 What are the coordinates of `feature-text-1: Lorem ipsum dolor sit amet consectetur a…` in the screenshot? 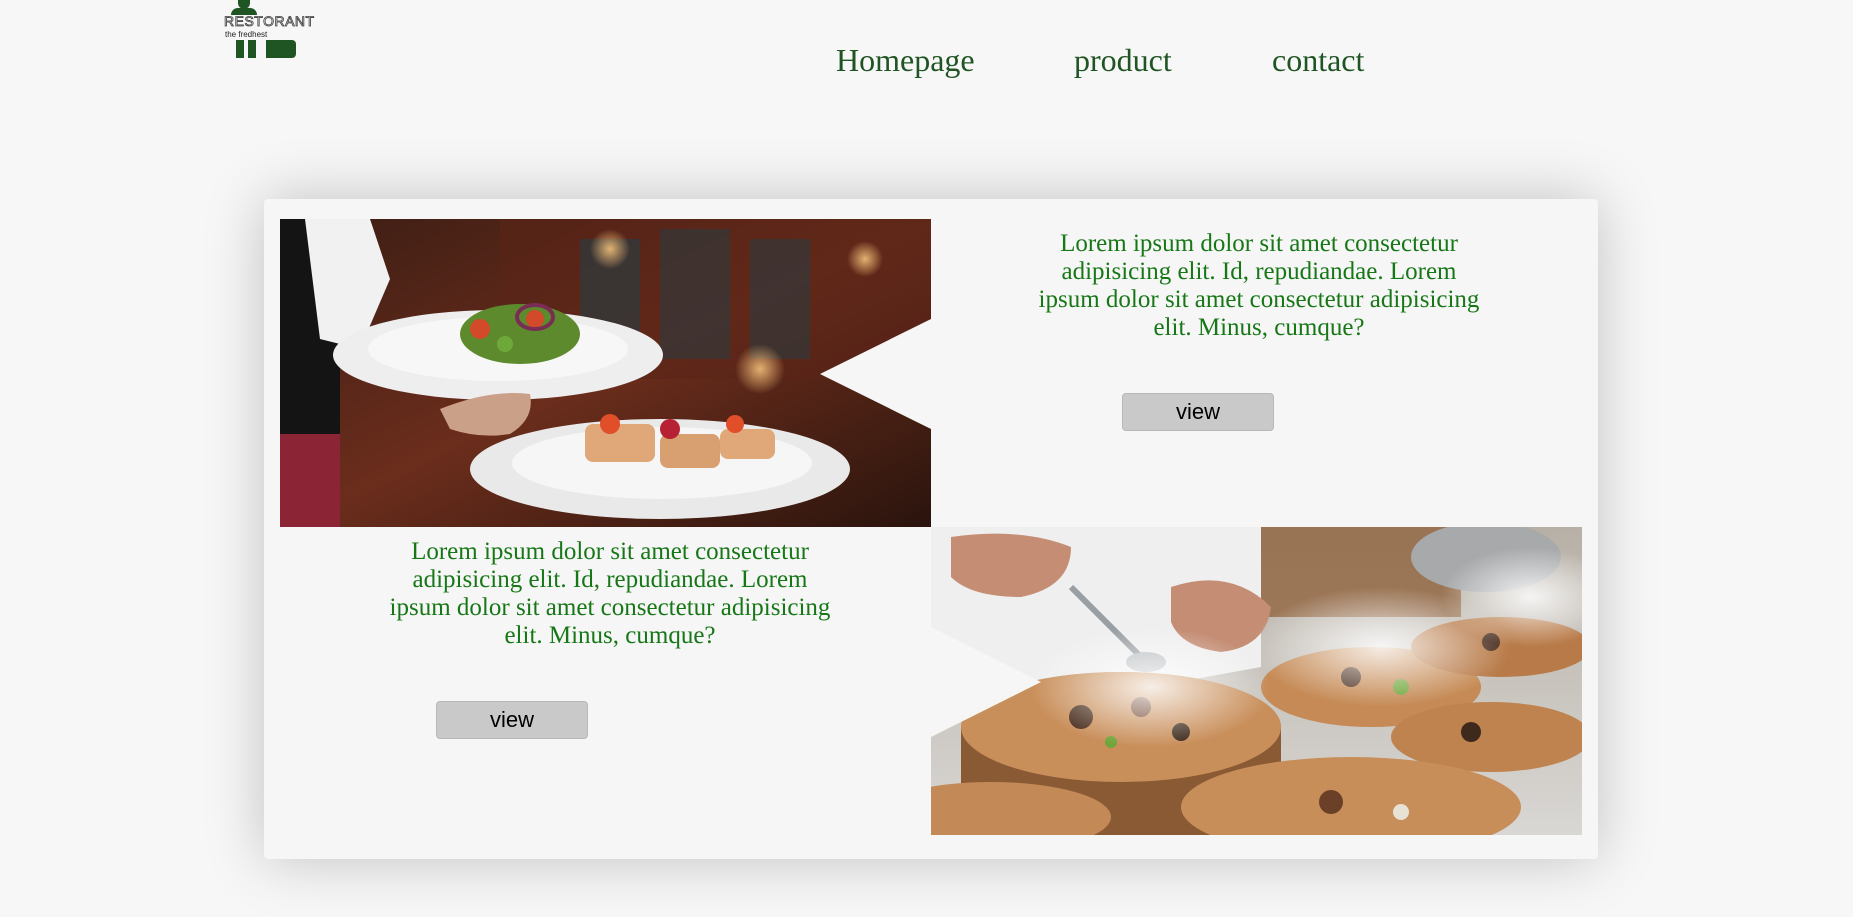 It's located at (1259, 285).